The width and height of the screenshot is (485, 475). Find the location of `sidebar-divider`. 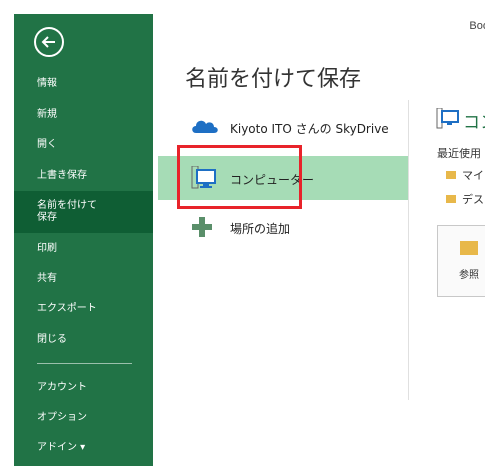

sidebar-divider is located at coordinates (84, 363).